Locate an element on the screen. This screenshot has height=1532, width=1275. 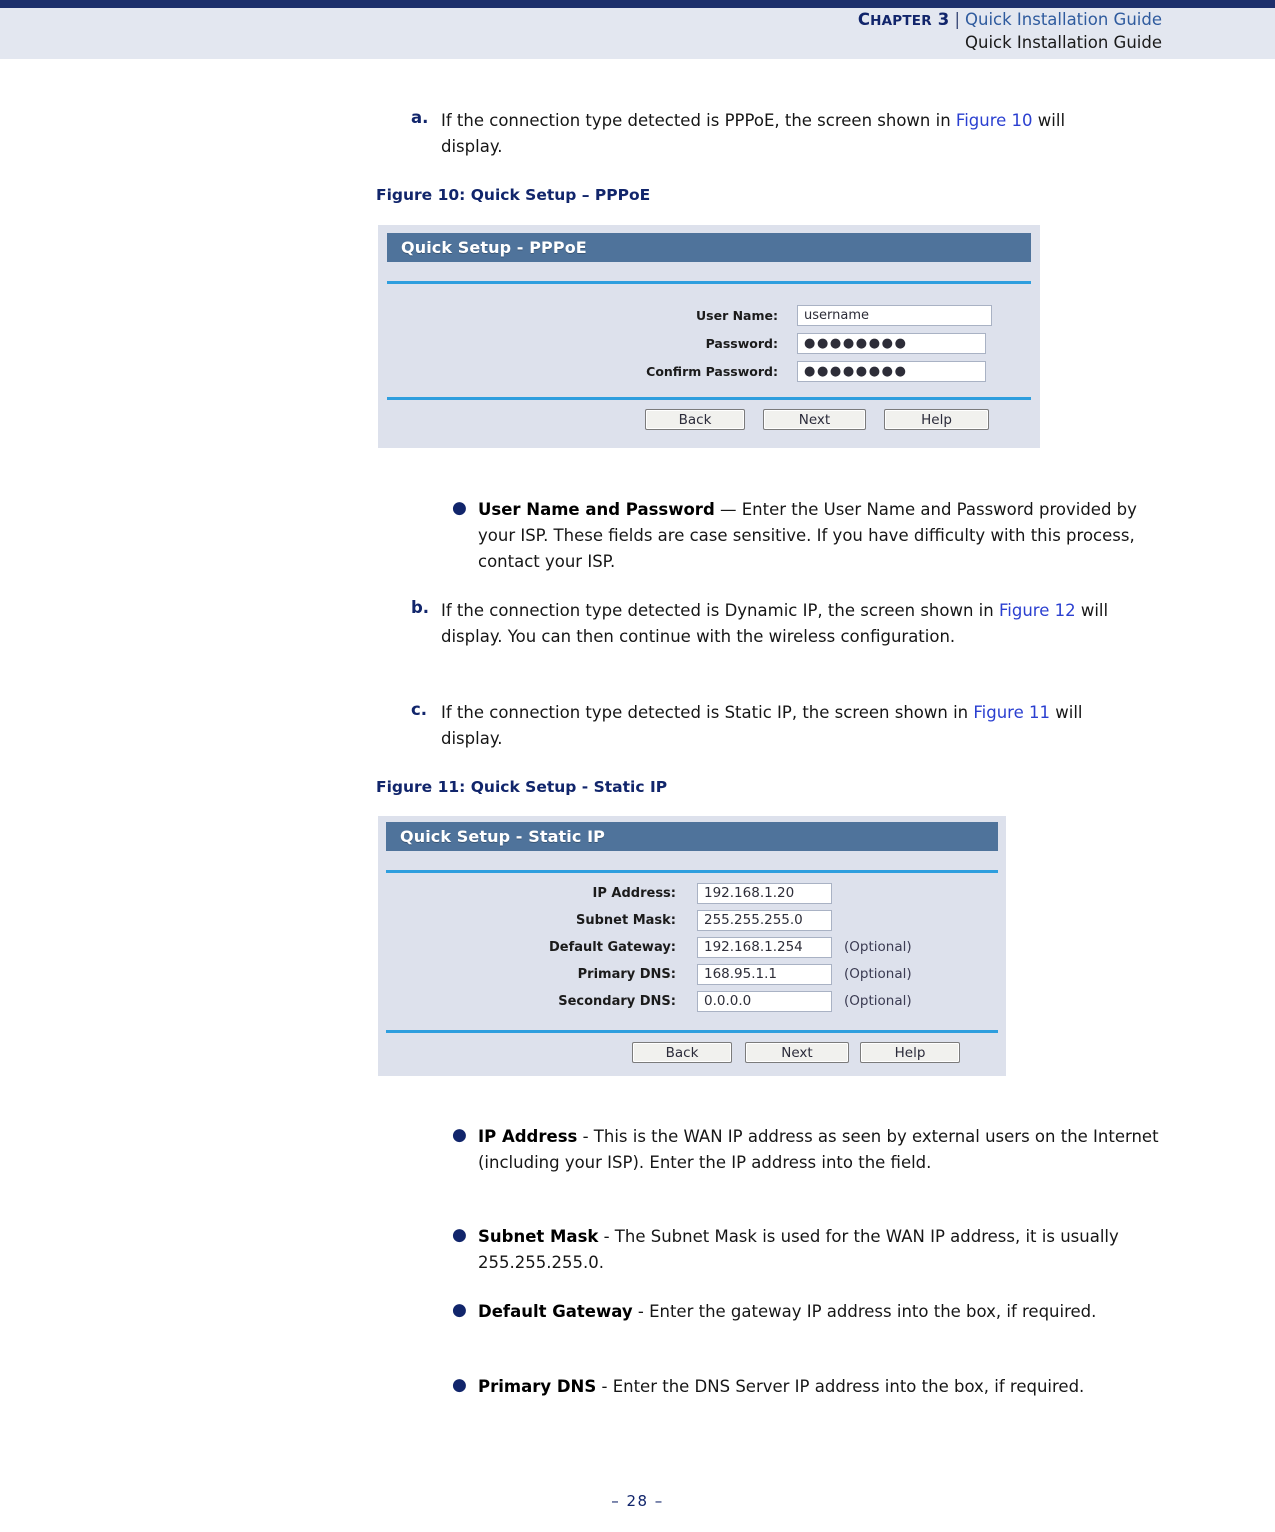
staticip-button-row: Back Next Help is located at coordinates (796, 1052).